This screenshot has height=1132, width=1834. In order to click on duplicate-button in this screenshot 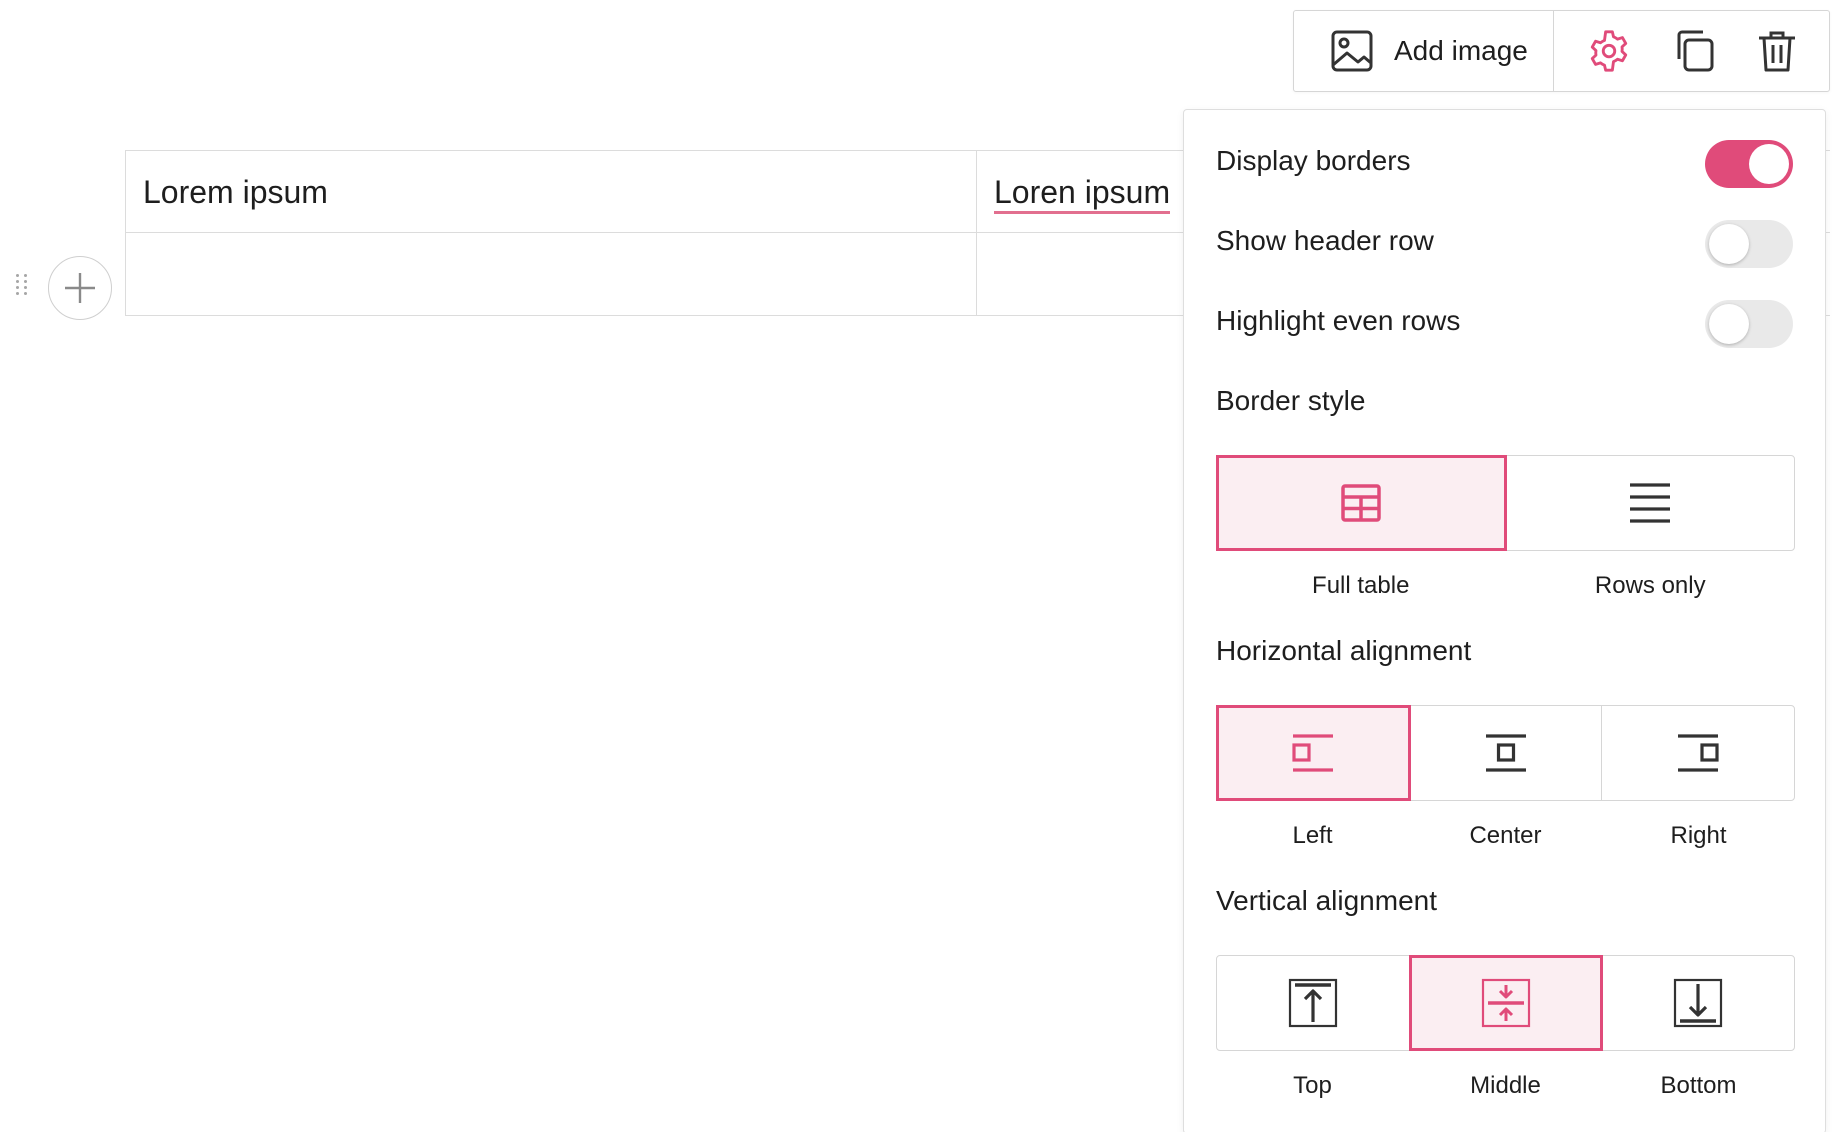, I will do `click(1693, 51)`.